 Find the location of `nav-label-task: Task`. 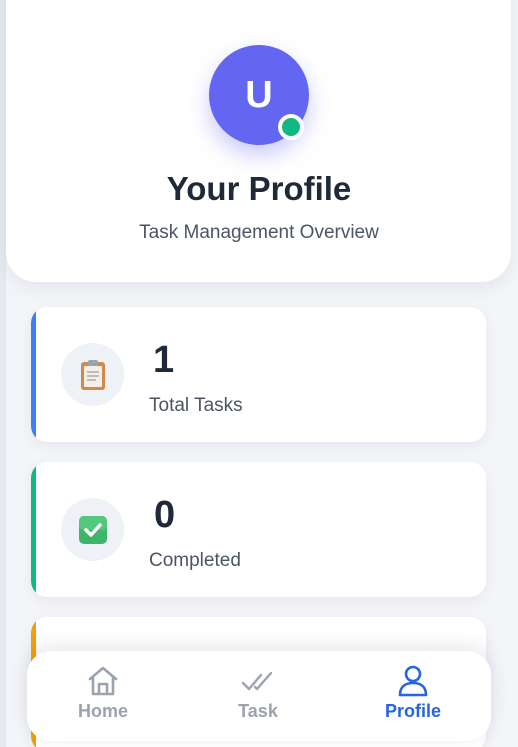

nav-label-task: Task is located at coordinates (258, 711).